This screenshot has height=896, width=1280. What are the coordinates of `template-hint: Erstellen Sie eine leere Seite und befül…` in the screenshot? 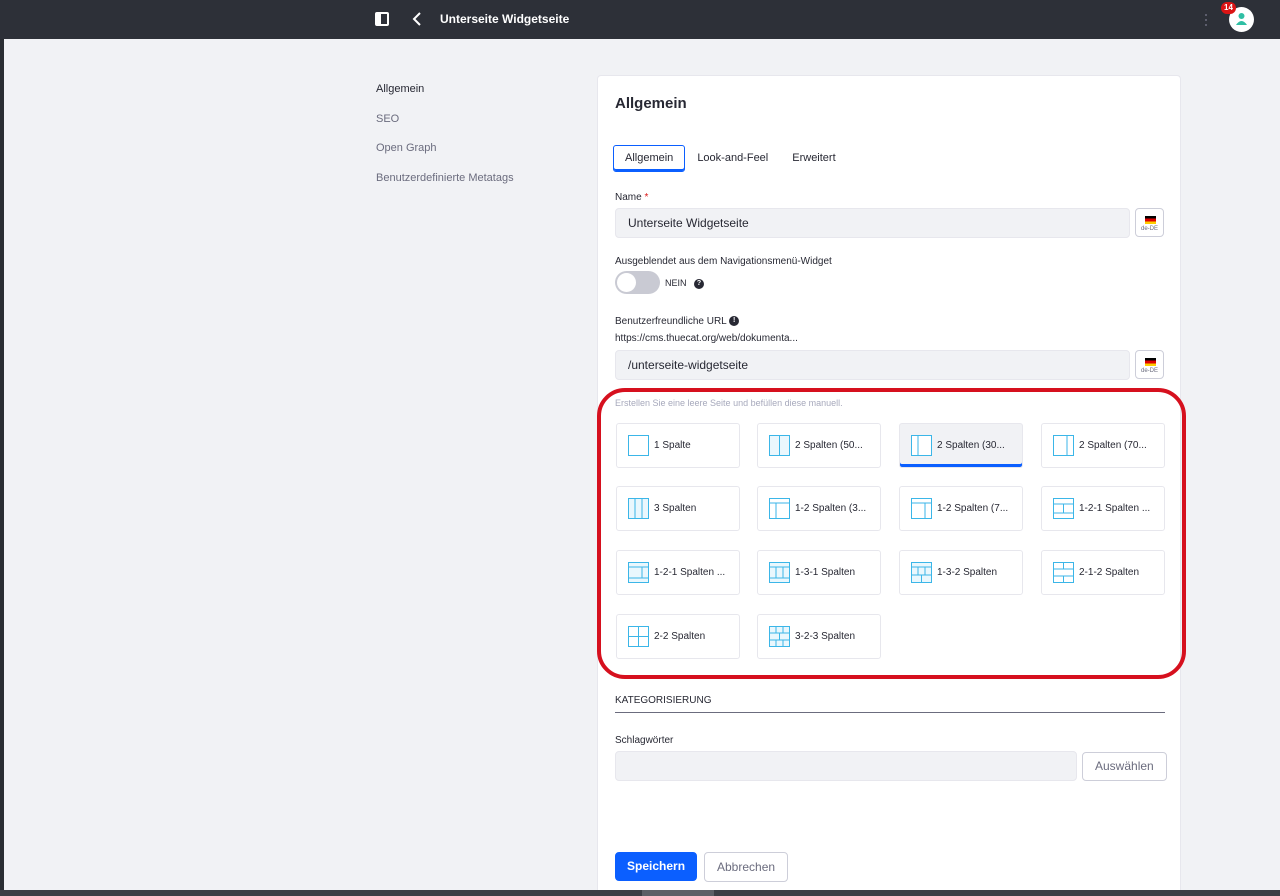 It's located at (729, 403).